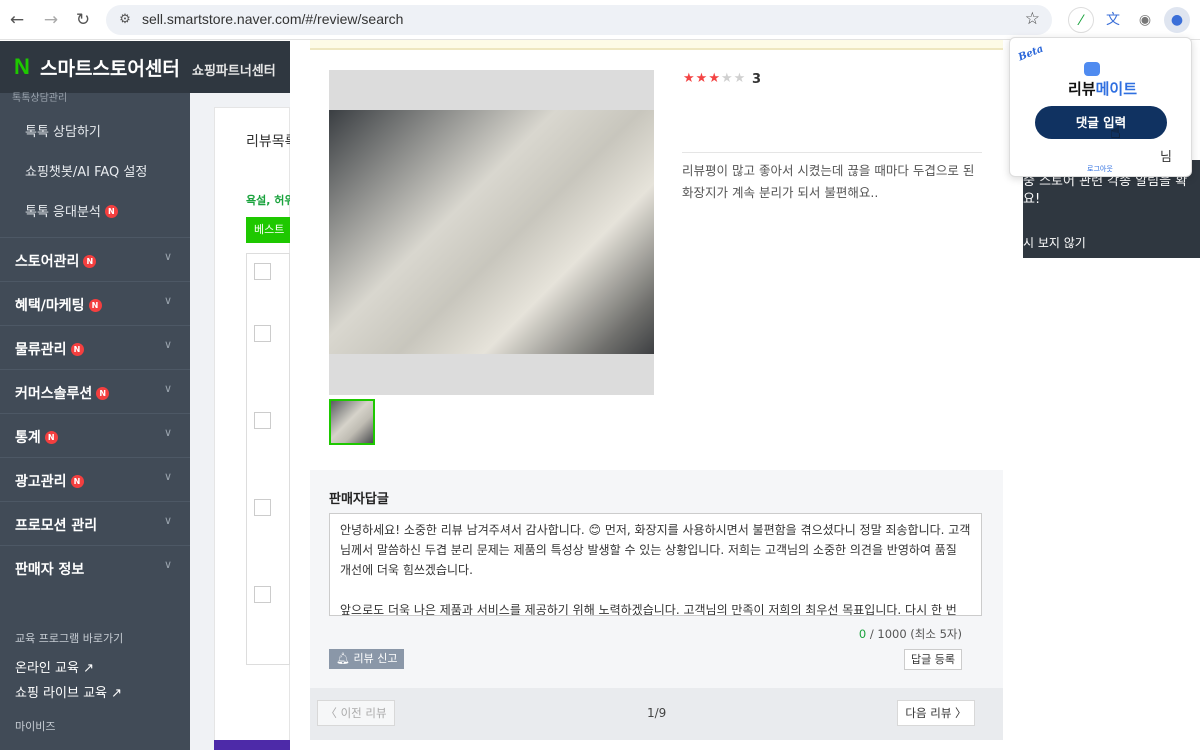 Image resolution: width=1200 pixels, height=750 pixels. Describe the element at coordinates (375, 658) in the screenshot. I see `report-review-label: 리뷰 신고` at that location.